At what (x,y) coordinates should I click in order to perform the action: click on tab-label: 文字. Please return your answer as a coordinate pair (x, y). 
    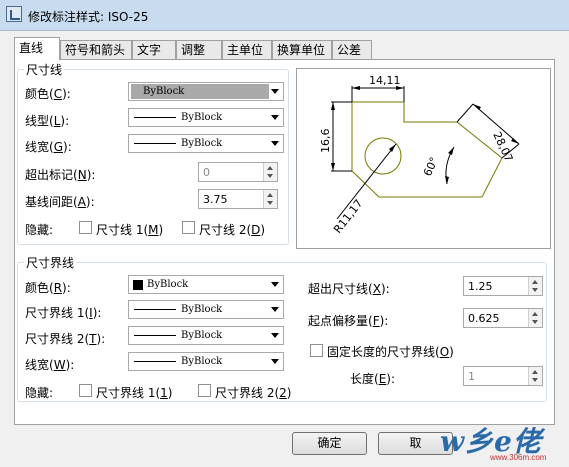
    Looking at the image, I should click on (149, 50).